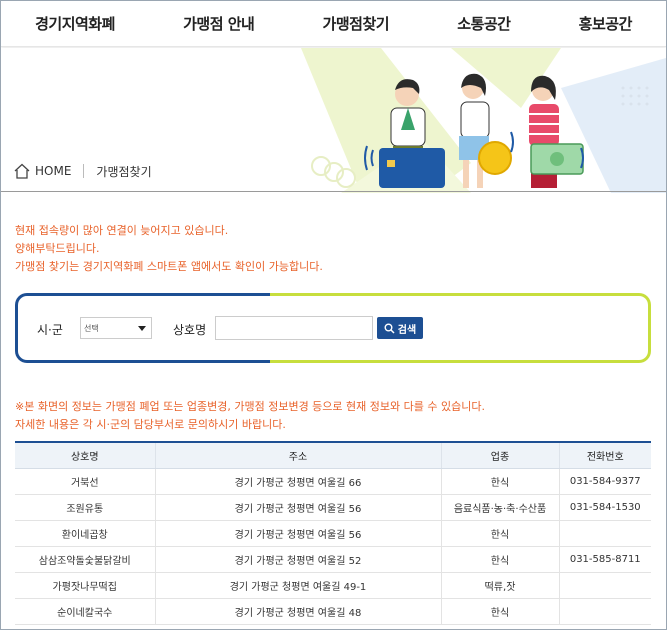 The height and width of the screenshot is (630, 667). I want to click on table-row: 환이네곱창 경기 가평군 청평면 여울길 56 한식, so click(333, 533).